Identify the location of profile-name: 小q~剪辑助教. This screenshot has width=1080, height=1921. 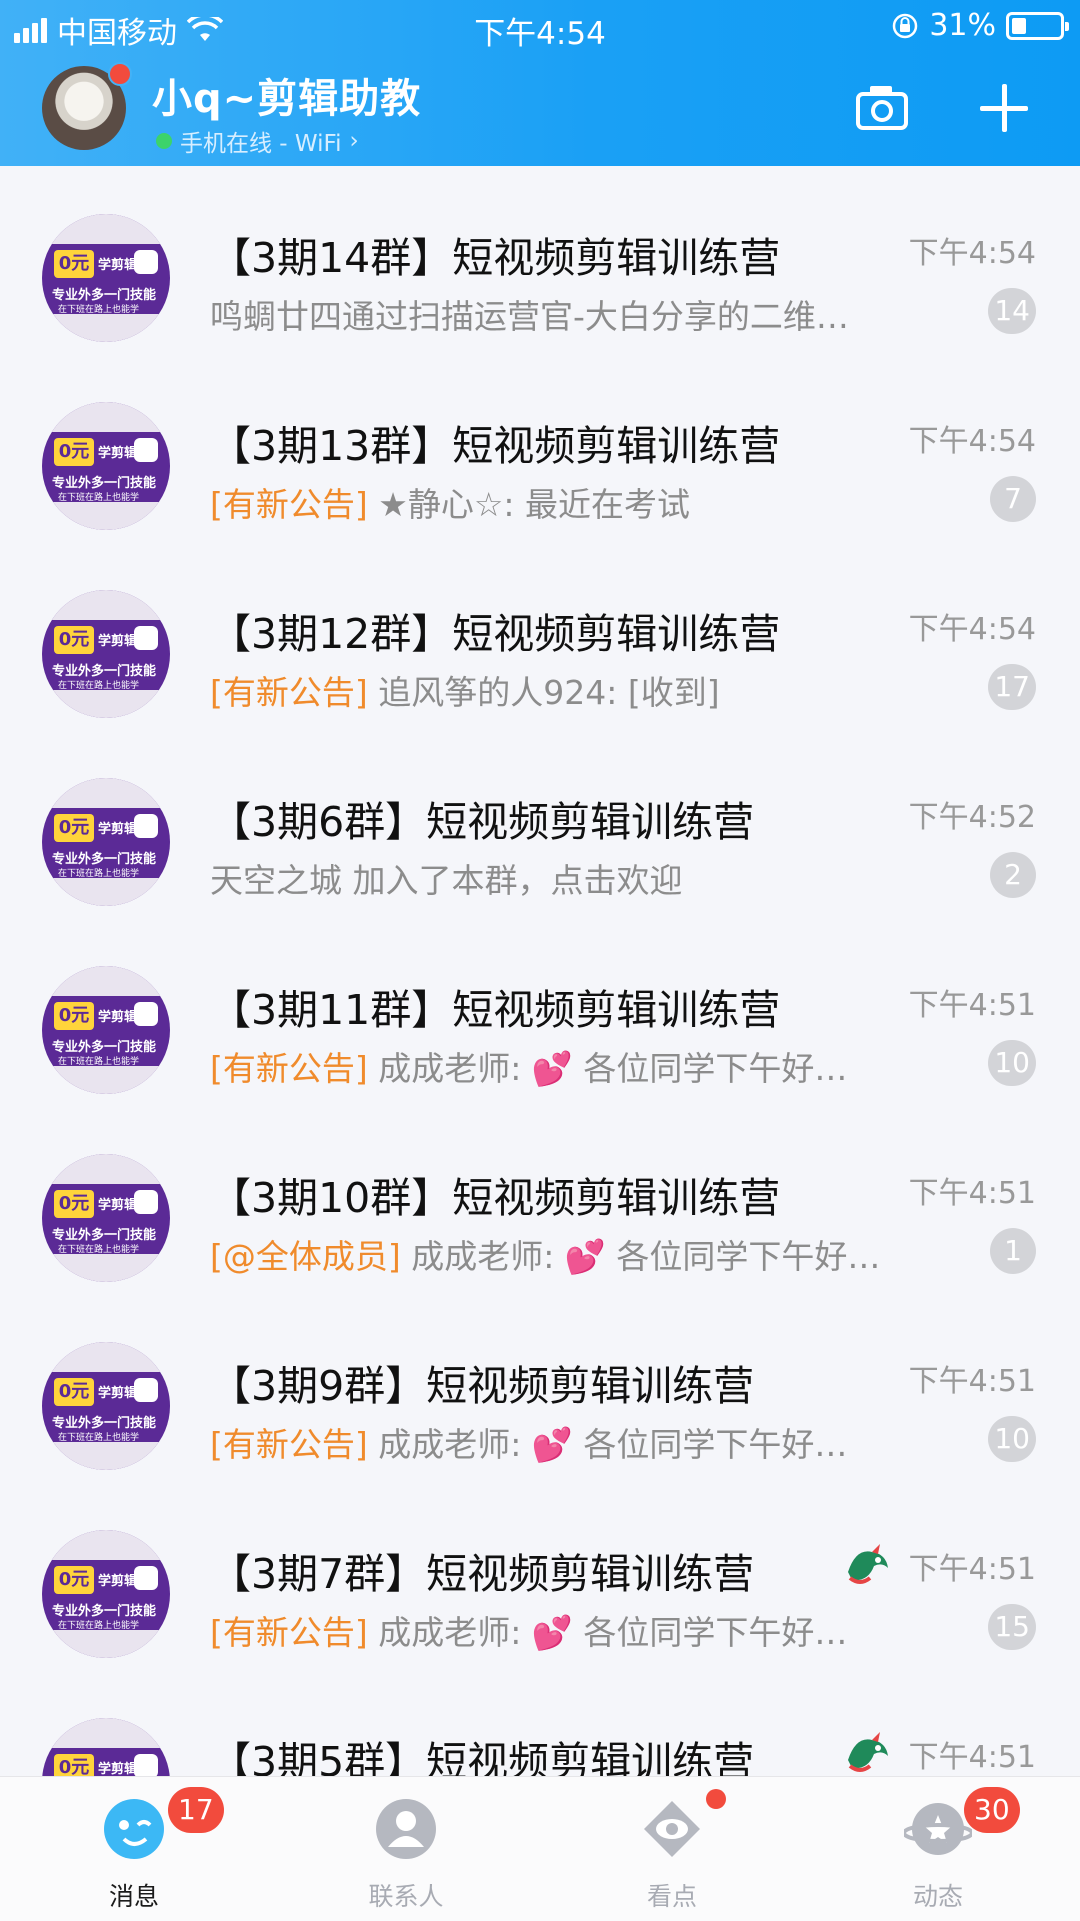
(286, 95).